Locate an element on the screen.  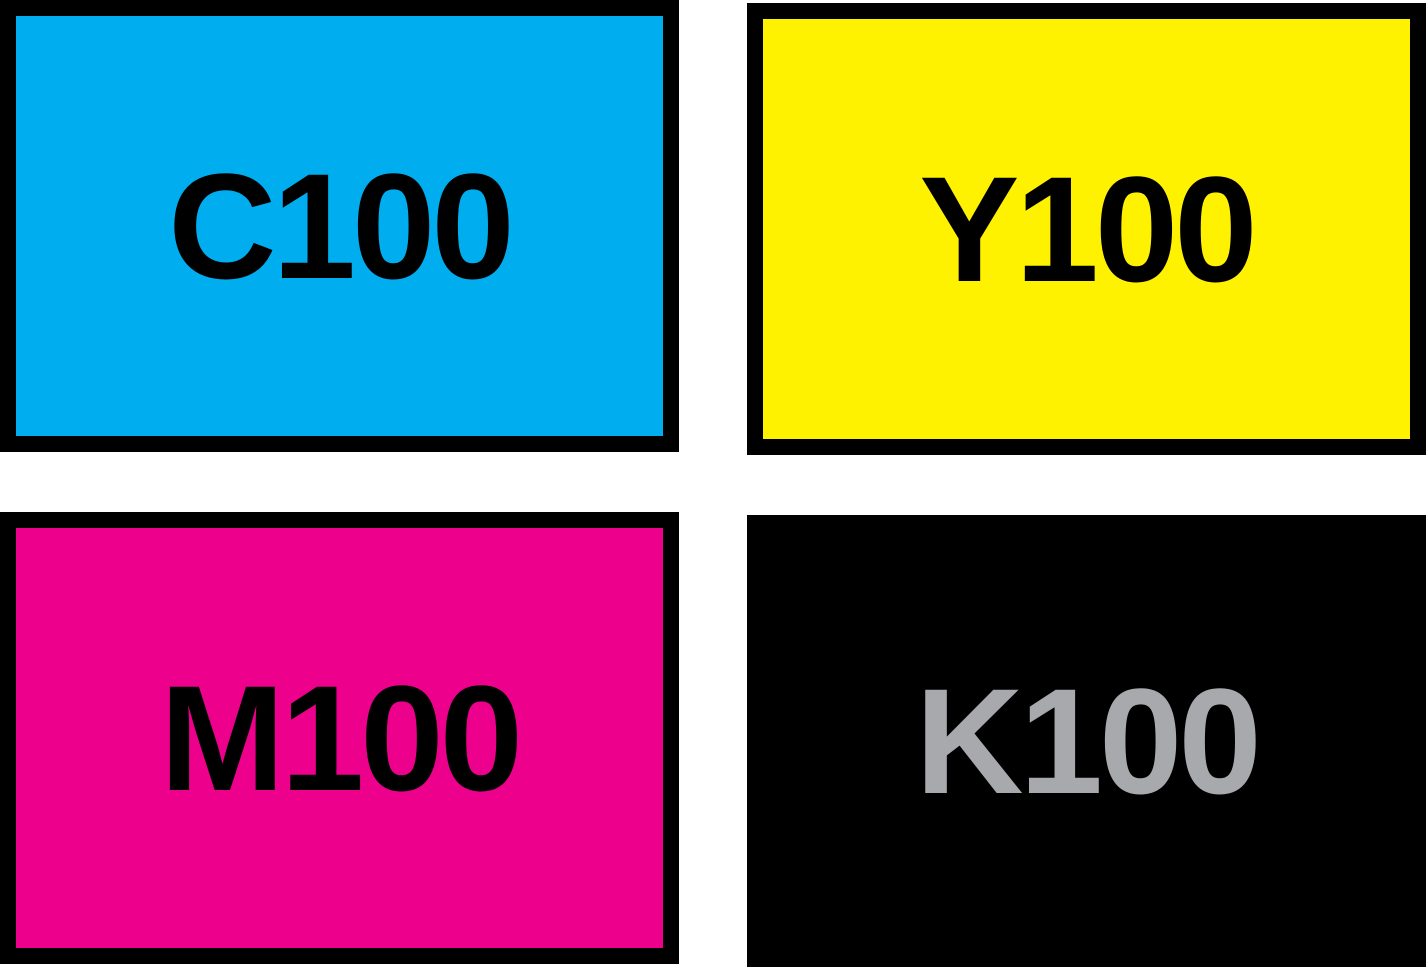
yellow-swatch-label: Y100 is located at coordinates (1088, 229).